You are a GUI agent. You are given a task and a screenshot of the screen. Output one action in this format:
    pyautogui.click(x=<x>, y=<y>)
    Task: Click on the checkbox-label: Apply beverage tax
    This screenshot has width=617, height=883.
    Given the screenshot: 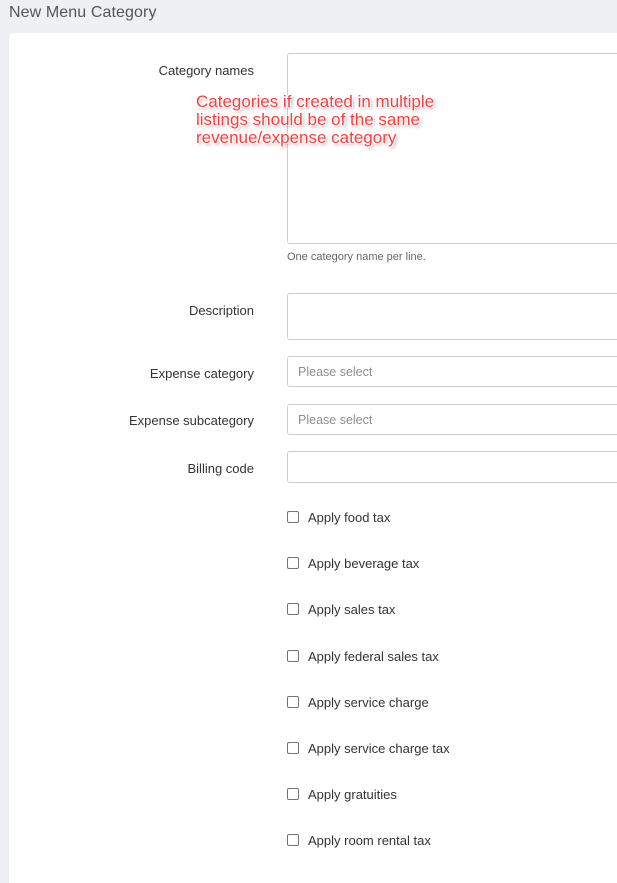 What is the action you would take?
    pyautogui.click(x=364, y=563)
    